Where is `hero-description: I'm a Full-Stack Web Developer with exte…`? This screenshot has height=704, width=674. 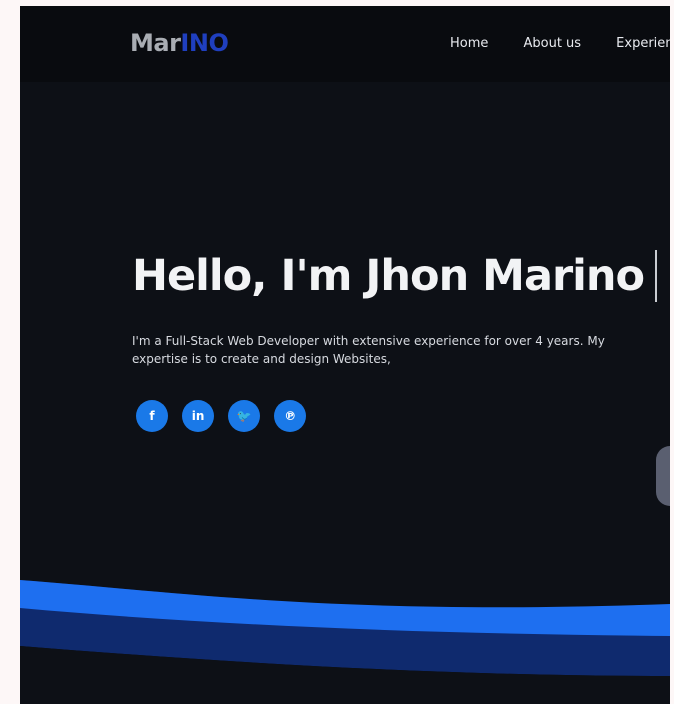 hero-description: I'm a Full-Stack Web Developer with exte… is located at coordinates (368, 350).